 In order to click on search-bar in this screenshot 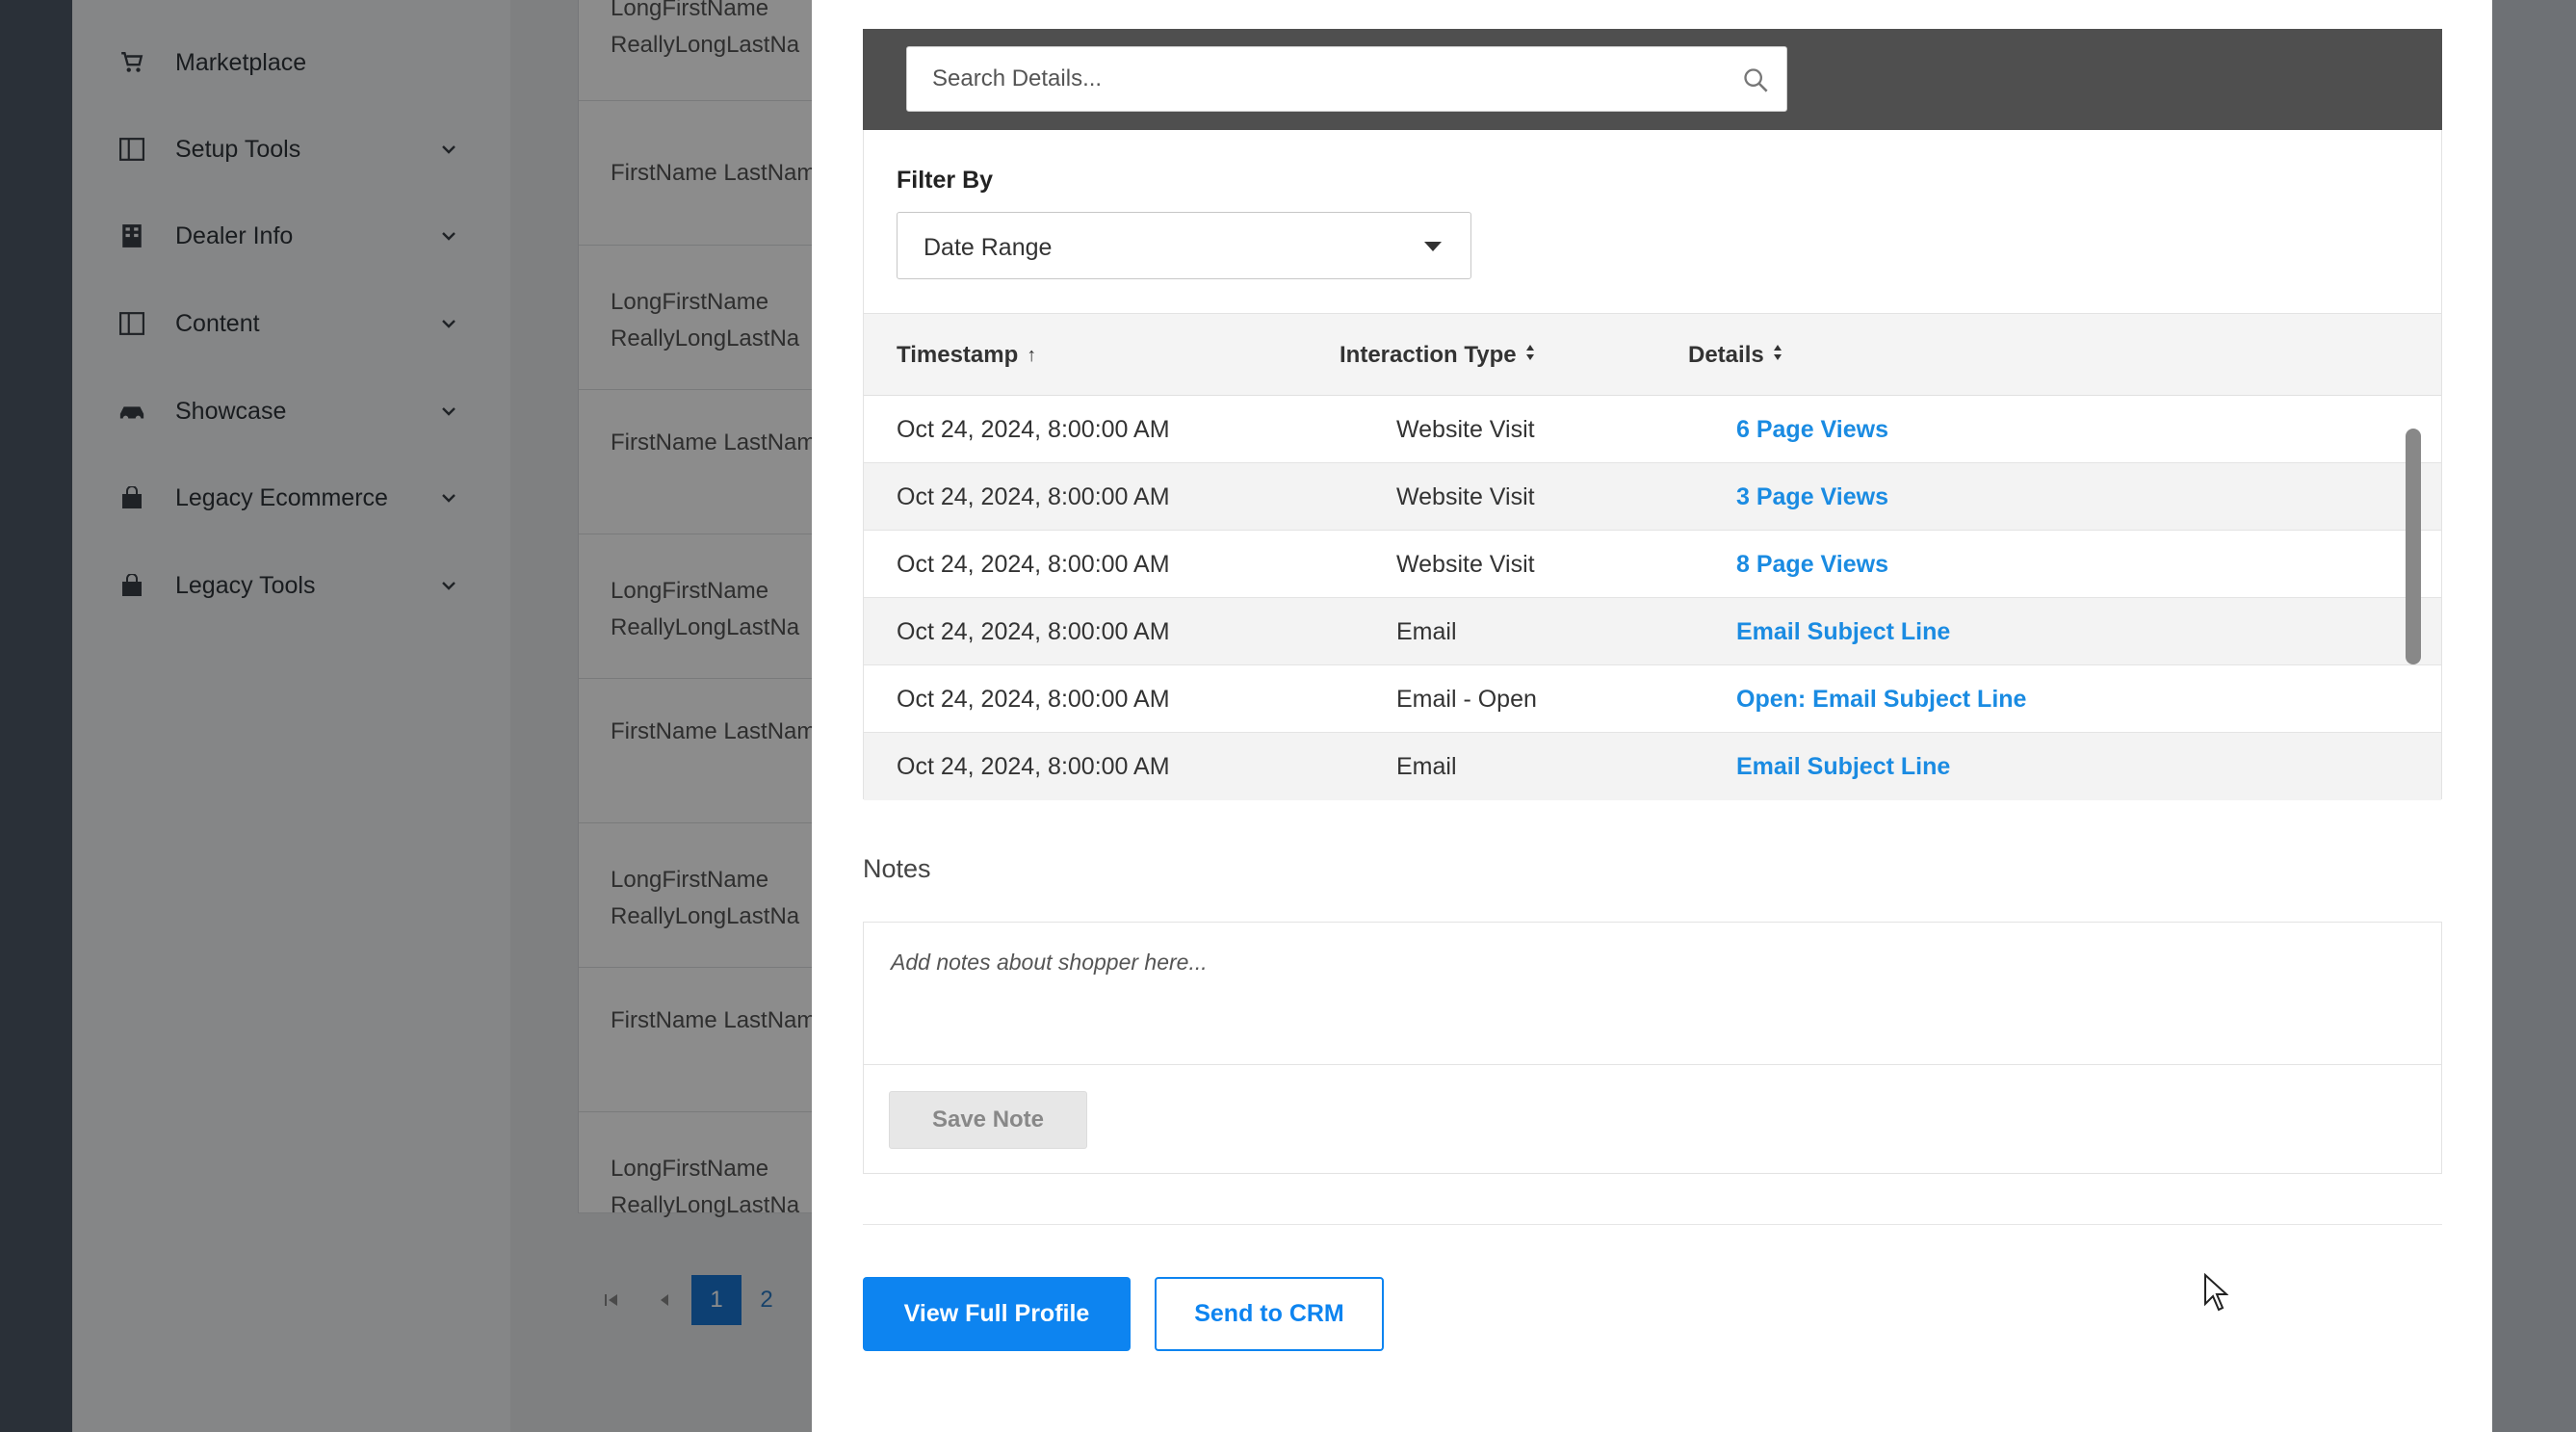, I will do `click(1652, 79)`.